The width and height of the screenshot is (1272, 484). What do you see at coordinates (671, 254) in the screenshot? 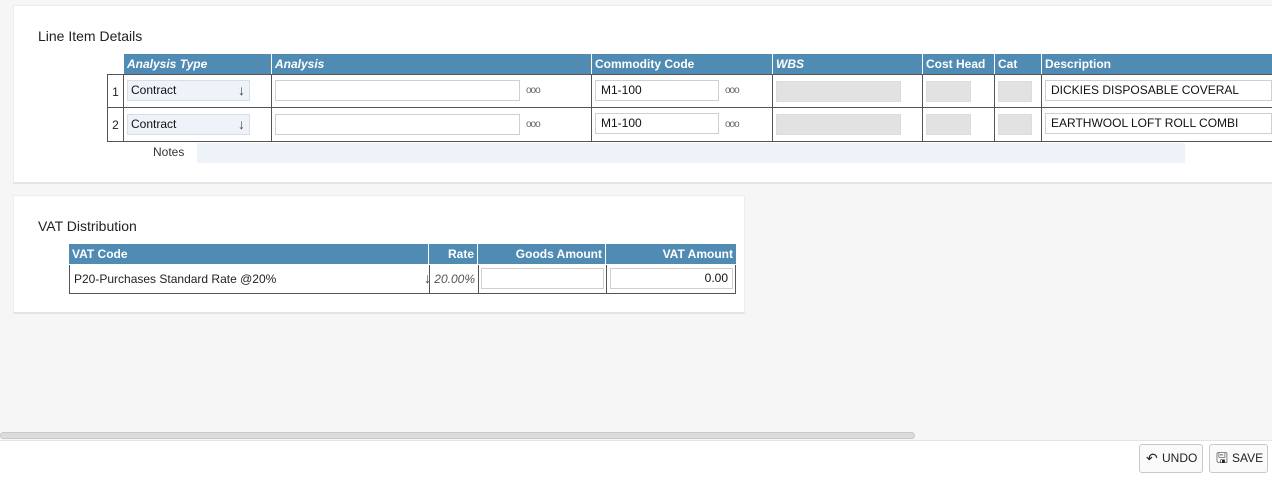
I see `col-vat-amount: VAT Amount` at bounding box center [671, 254].